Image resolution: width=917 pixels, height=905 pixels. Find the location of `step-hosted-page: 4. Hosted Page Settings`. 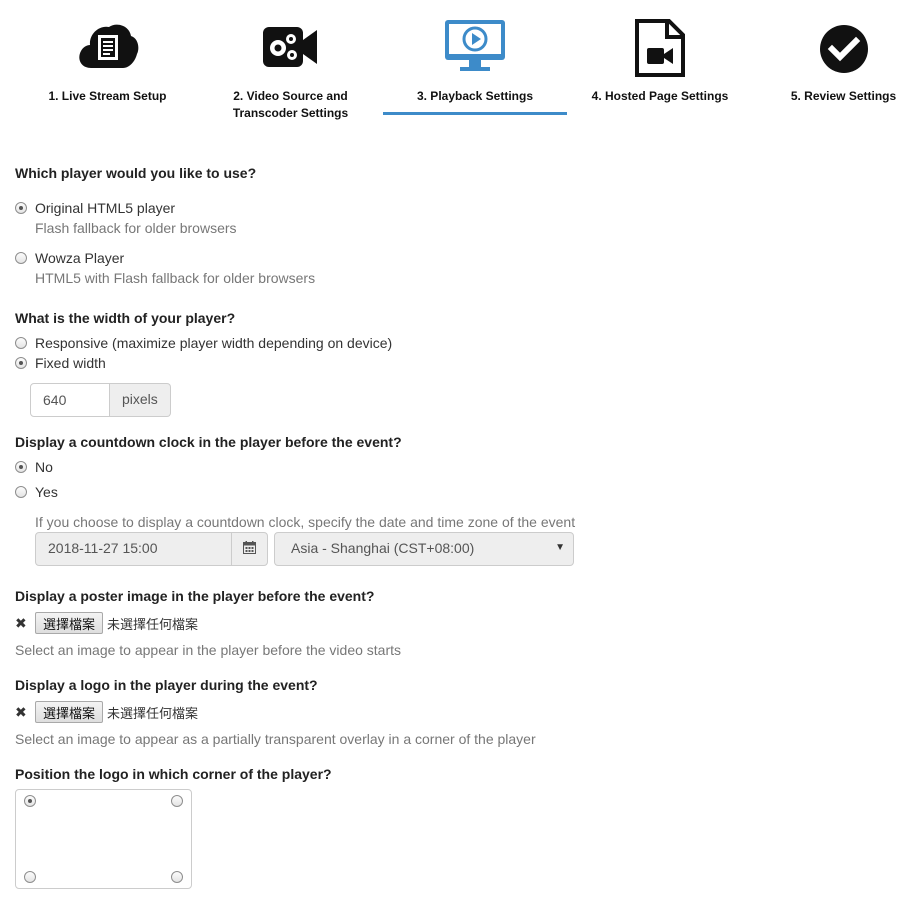

step-hosted-page: 4. Hosted Page Settings is located at coordinates (660, 55).